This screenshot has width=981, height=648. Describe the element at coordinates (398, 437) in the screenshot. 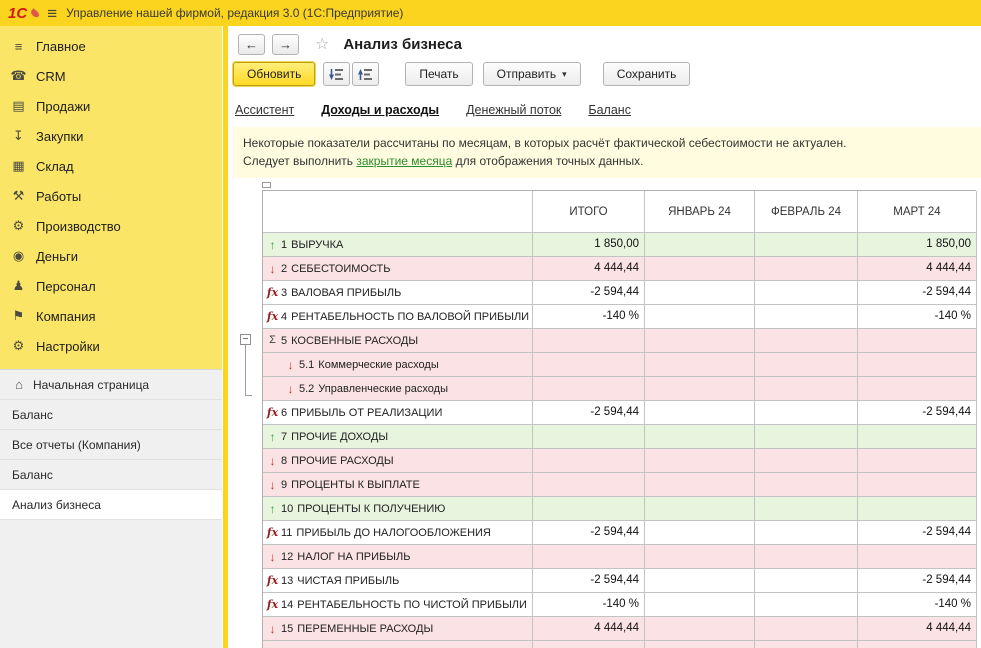

I see `row-label-cell: ↑ 7 ПРОЧИЕ ДОХОДЫ` at that location.